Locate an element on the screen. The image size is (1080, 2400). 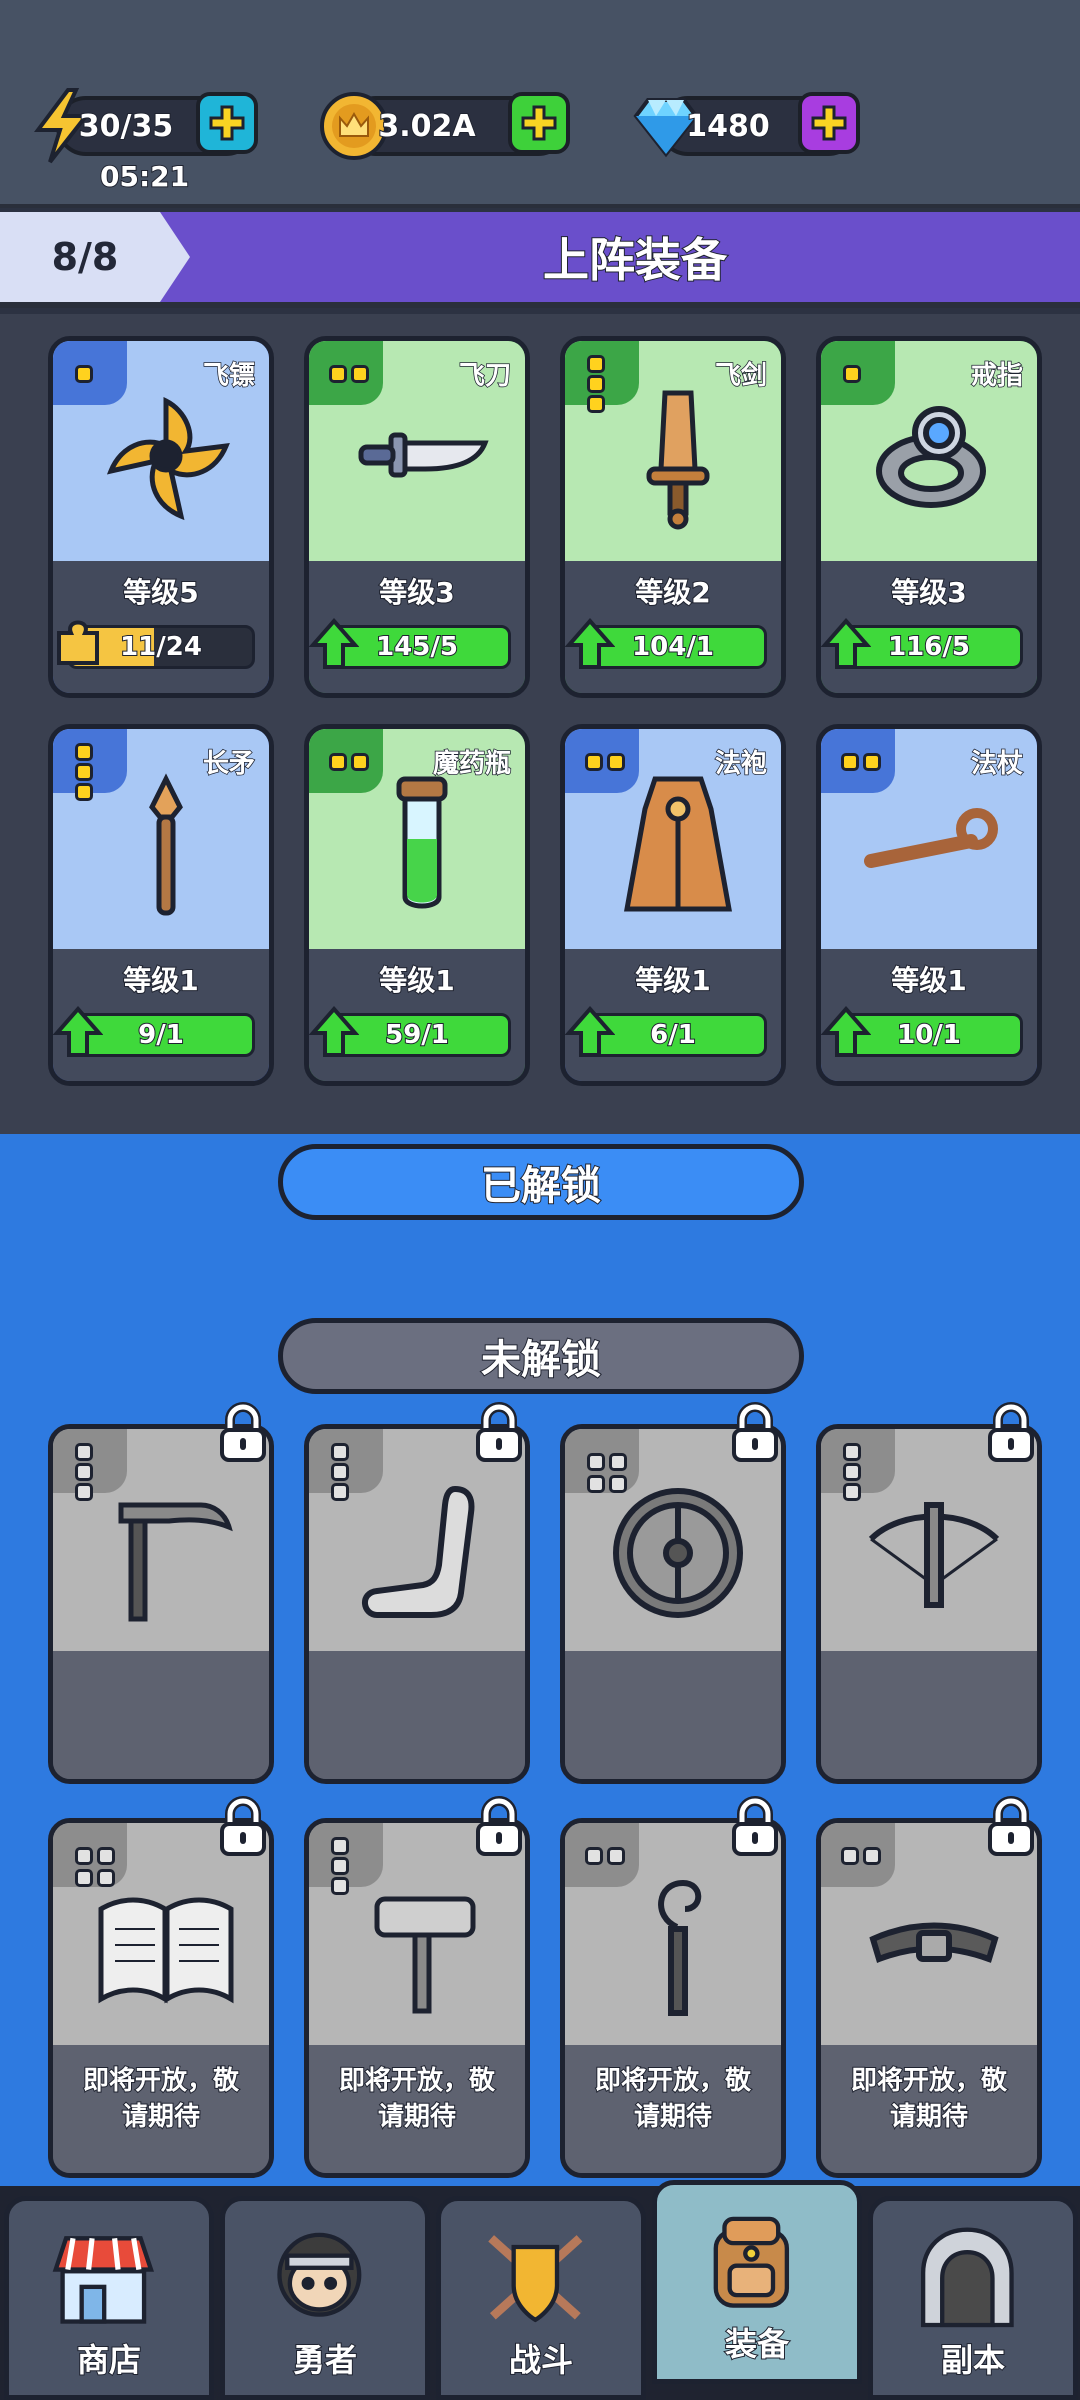
equipment-card: 飞镖 等级5 11/24 is located at coordinates (161, 517).